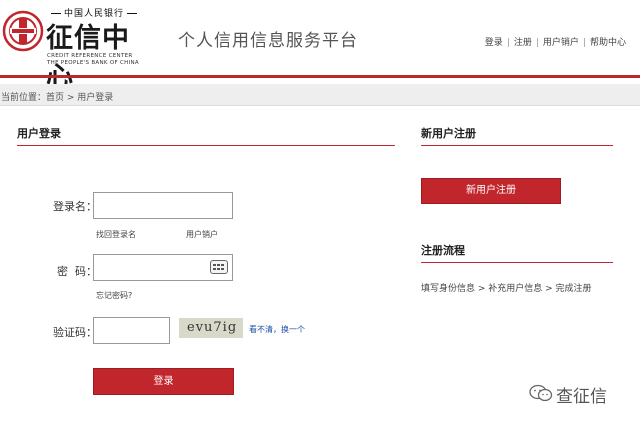 Image resolution: width=640 pixels, height=427 pixels. Describe the element at coordinates (75, 332) in the screenshot. I see `captcha-label: 验证码：` at that location.